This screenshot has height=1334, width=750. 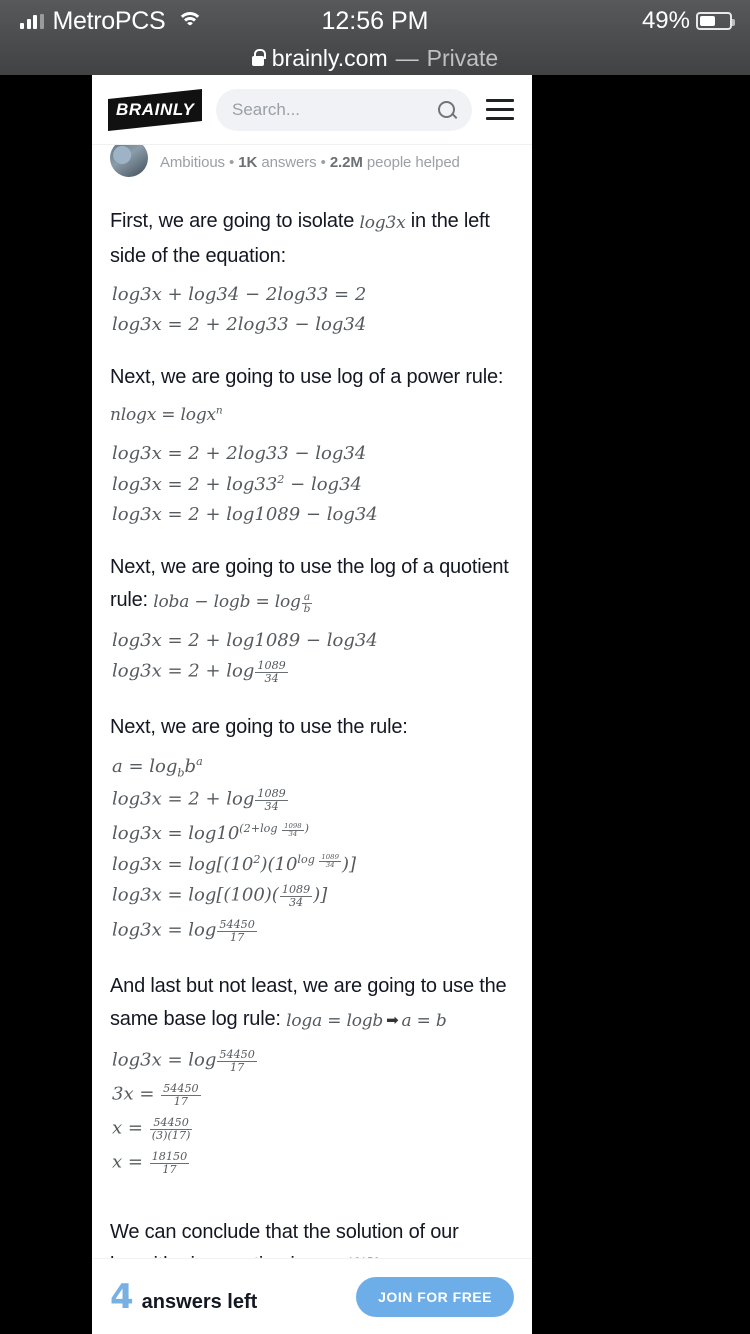 I want to click on brainly-logo-text: BRAINLY, so click(x=155, y=109).